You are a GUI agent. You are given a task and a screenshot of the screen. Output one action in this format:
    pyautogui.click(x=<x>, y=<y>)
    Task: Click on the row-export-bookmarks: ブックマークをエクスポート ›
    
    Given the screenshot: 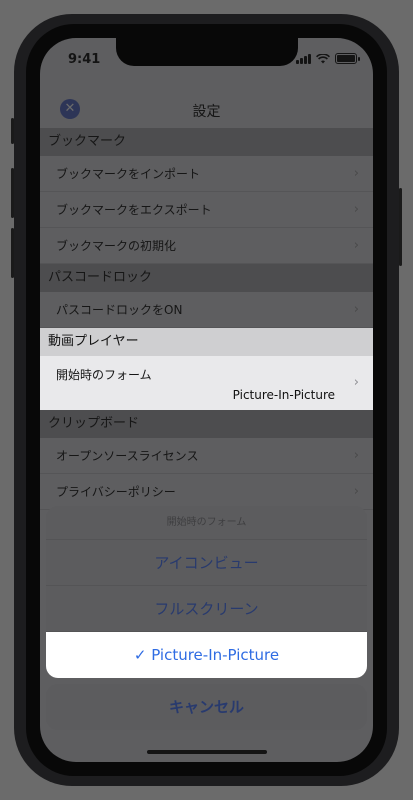 What is the action you would take?
    pyautogui.click(x=206, y=210)
    